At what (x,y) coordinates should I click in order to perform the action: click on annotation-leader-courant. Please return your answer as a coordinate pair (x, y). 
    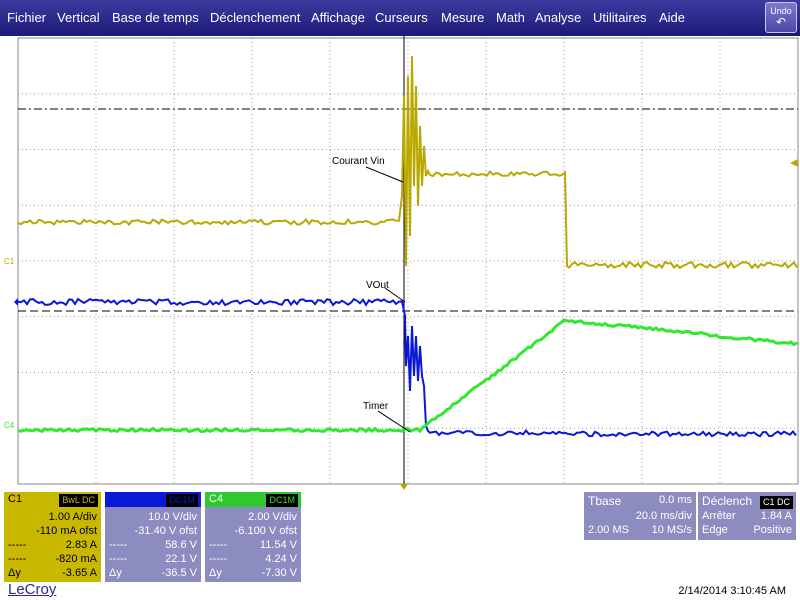
    Looking at the image, I should click on (384, 174).